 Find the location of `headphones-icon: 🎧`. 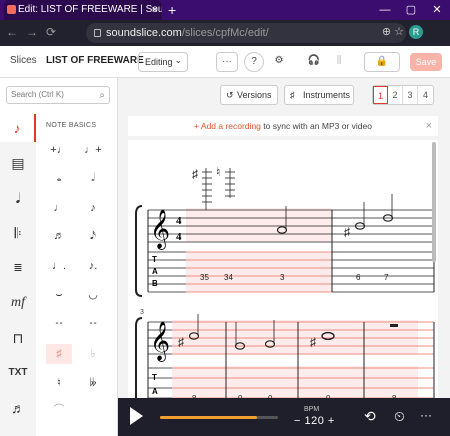

headphones-icon: 🎧 is located at coordinates (314, 62).